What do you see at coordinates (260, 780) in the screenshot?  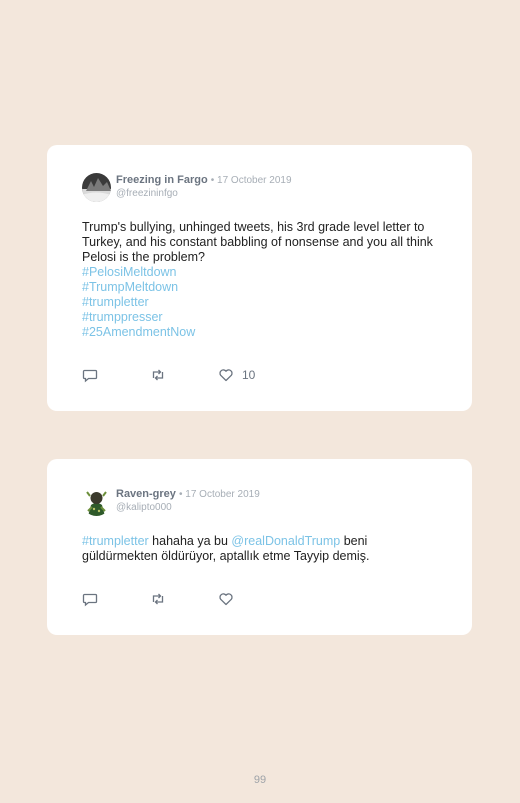 I see `page-number: 99` at bounding box center [260, 780].